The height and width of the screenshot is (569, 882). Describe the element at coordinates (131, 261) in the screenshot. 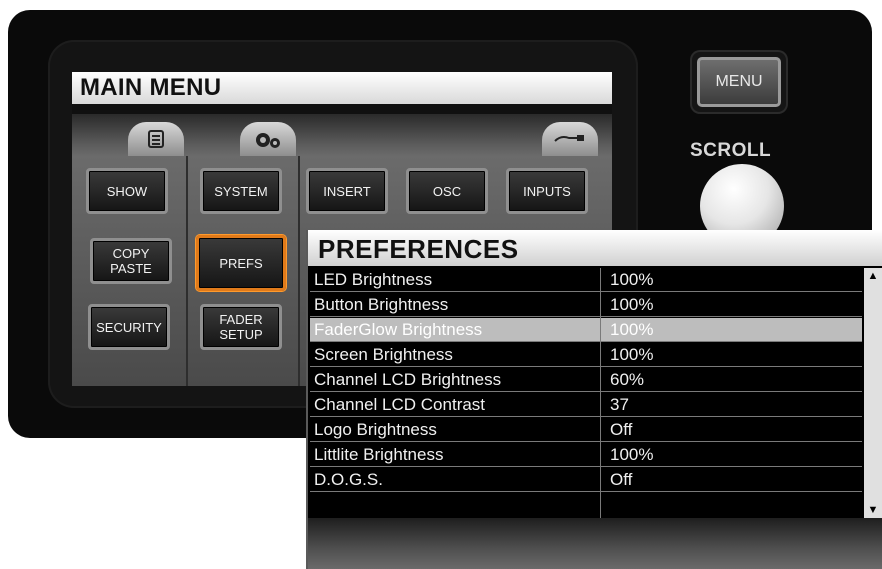

I see `copy-paste-button: COPY PASTE` at that location.